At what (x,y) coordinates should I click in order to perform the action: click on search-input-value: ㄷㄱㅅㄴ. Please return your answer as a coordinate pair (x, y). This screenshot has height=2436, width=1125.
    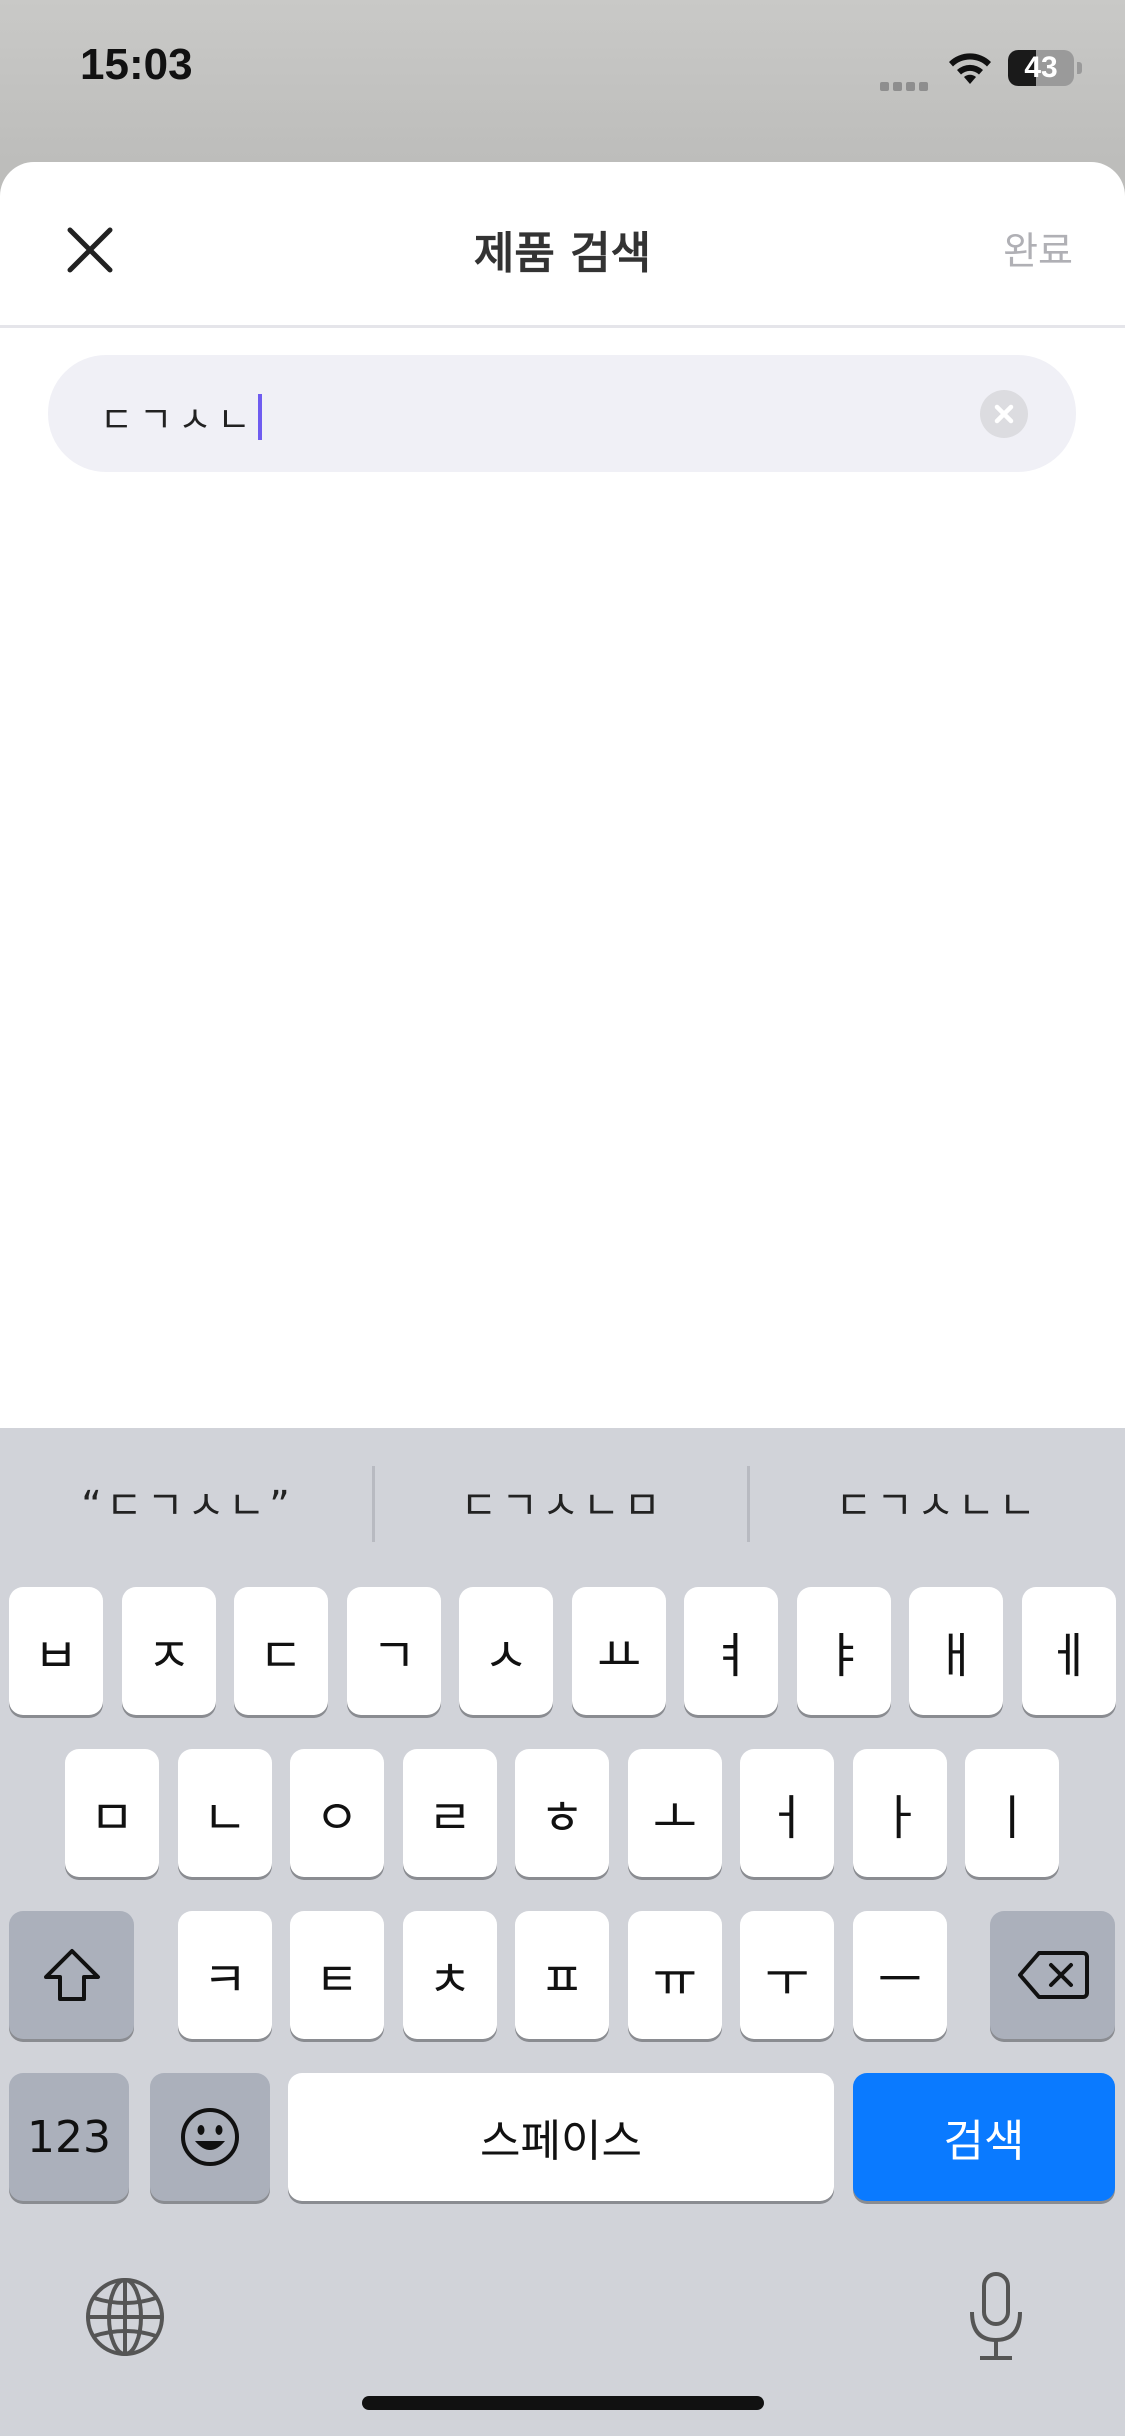
    Looking at the image, I should click on (181, 417).